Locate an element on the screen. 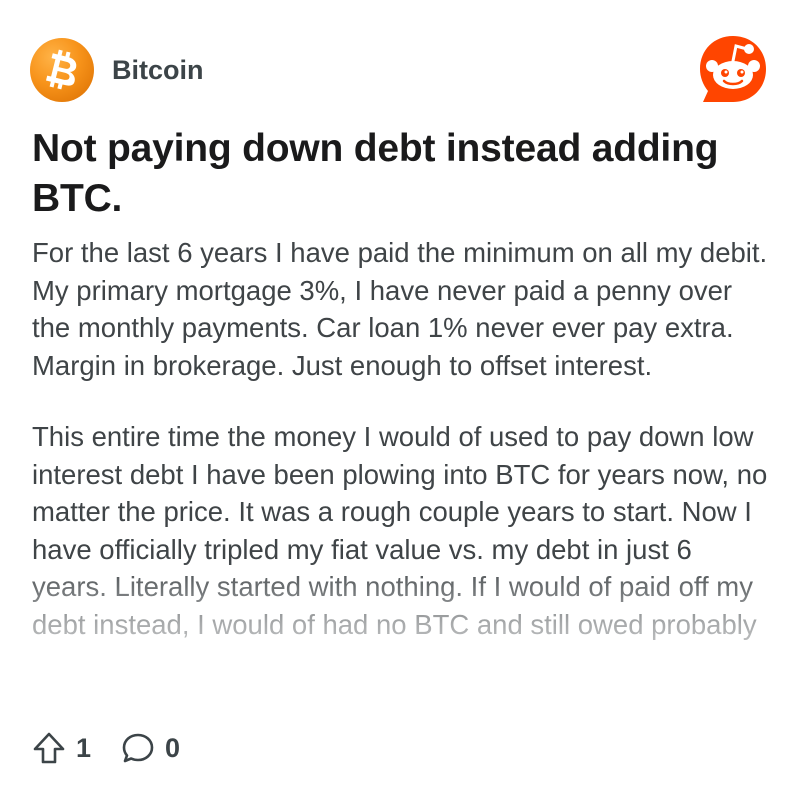 Image resolution: width=800 pixels, height=800 pixels. post-actions: 1 0 is located at coordinates (121, 748).